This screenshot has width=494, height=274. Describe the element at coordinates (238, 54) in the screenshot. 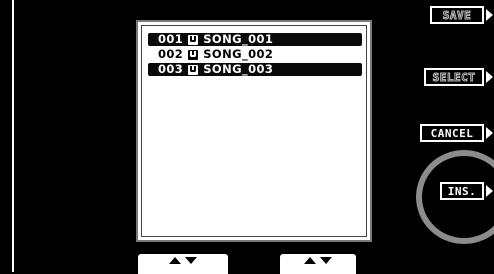

I see `song-name: SONG_002` at that location.